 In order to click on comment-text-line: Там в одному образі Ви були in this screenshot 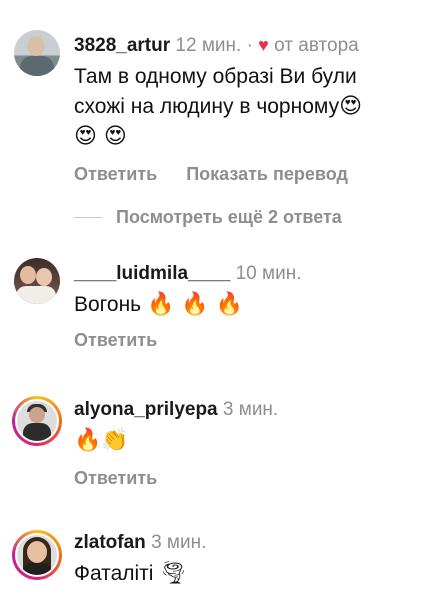, I will do `click(215, 76)`.